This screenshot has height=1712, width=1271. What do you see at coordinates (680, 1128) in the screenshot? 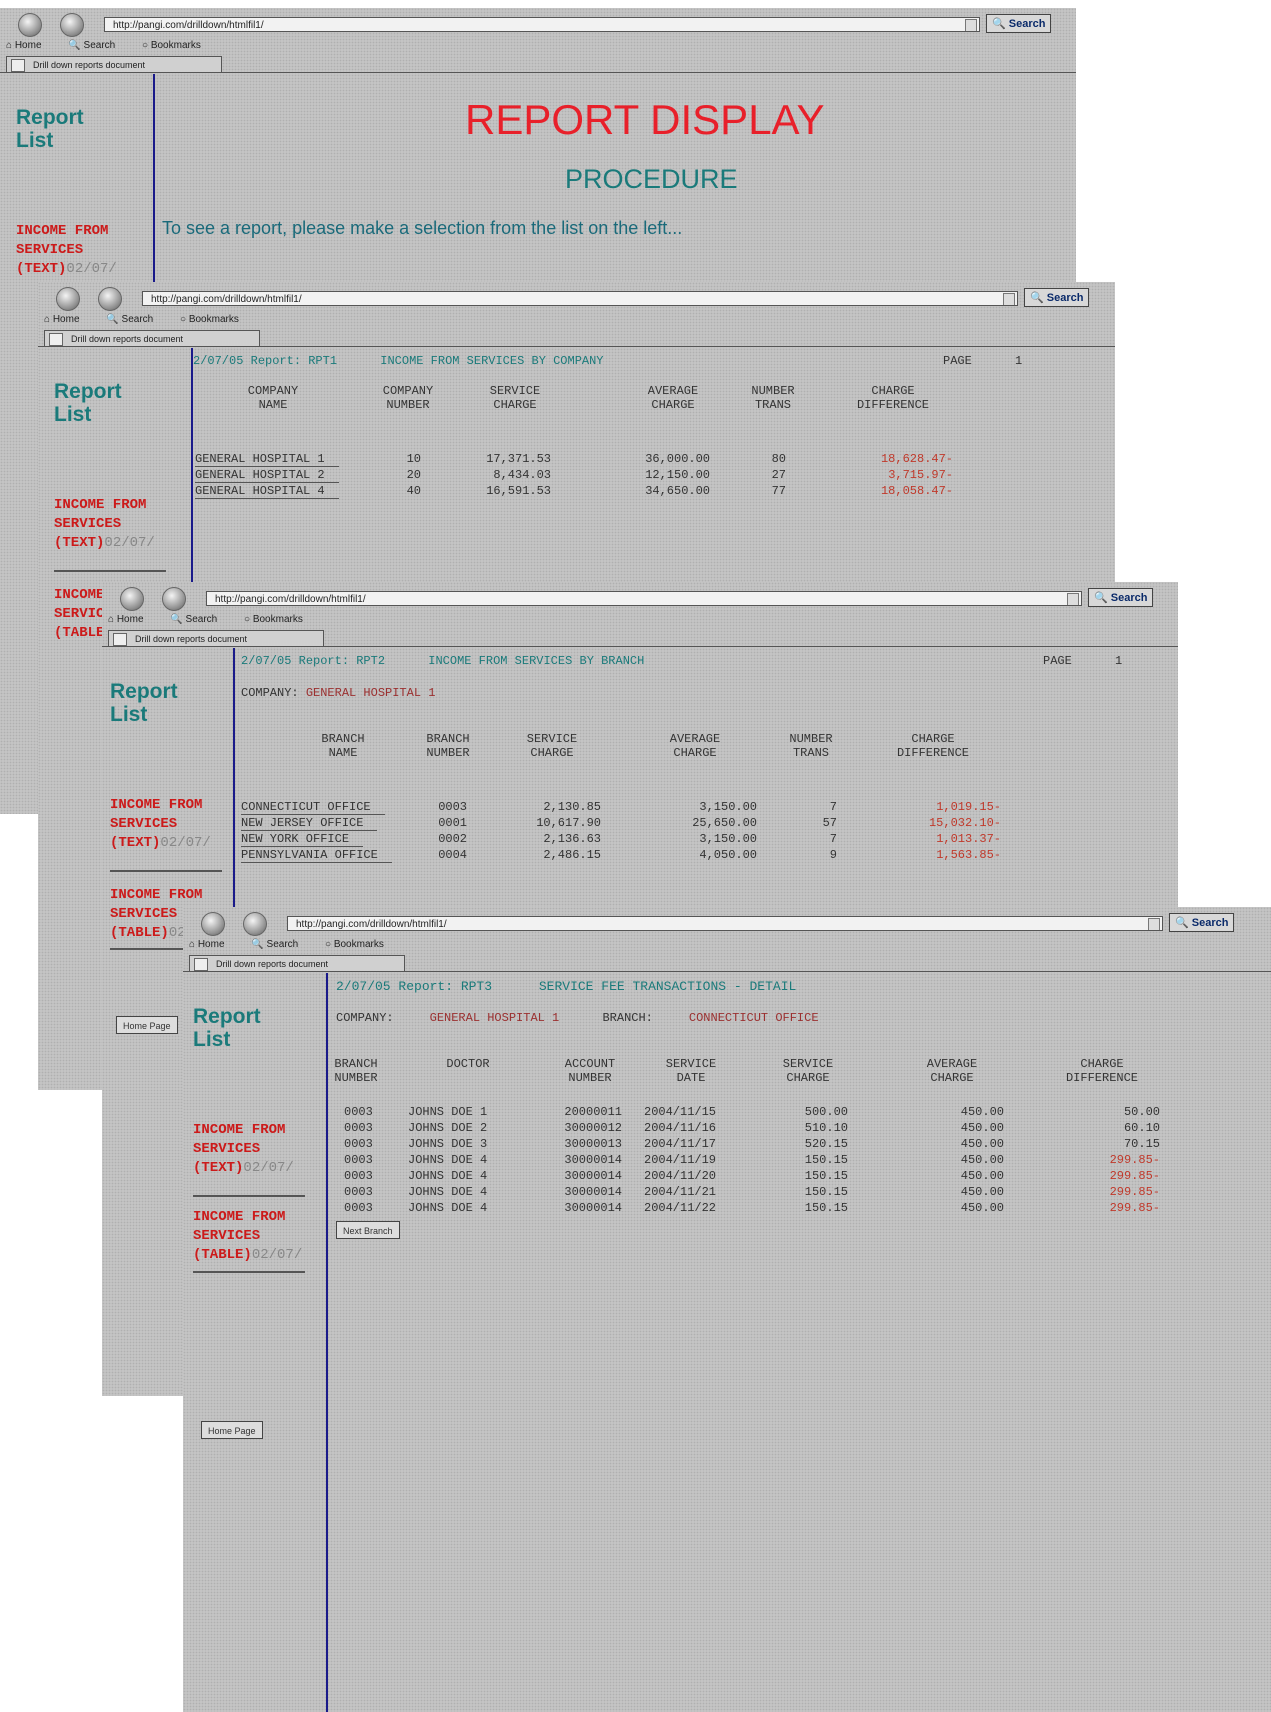
I see `service-date: 2004/11/16` at bounding box center [680, 1128].